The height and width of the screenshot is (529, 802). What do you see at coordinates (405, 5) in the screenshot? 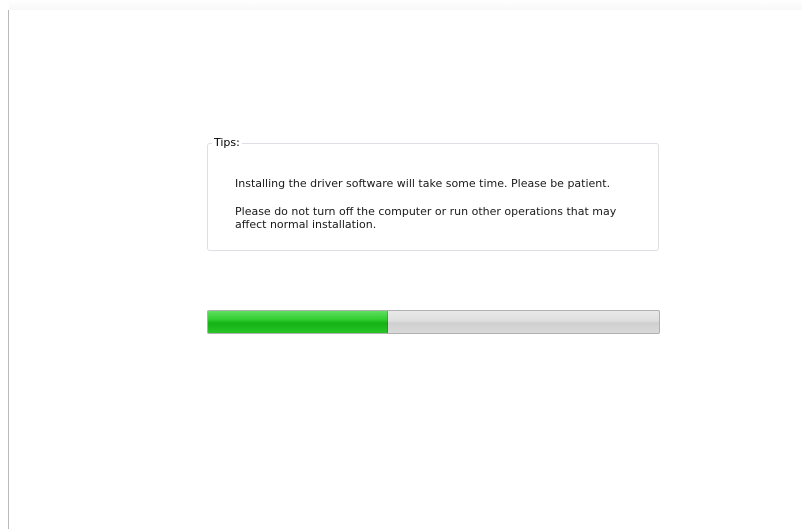
I see `window-top-band` at bounding box center [405, 5].